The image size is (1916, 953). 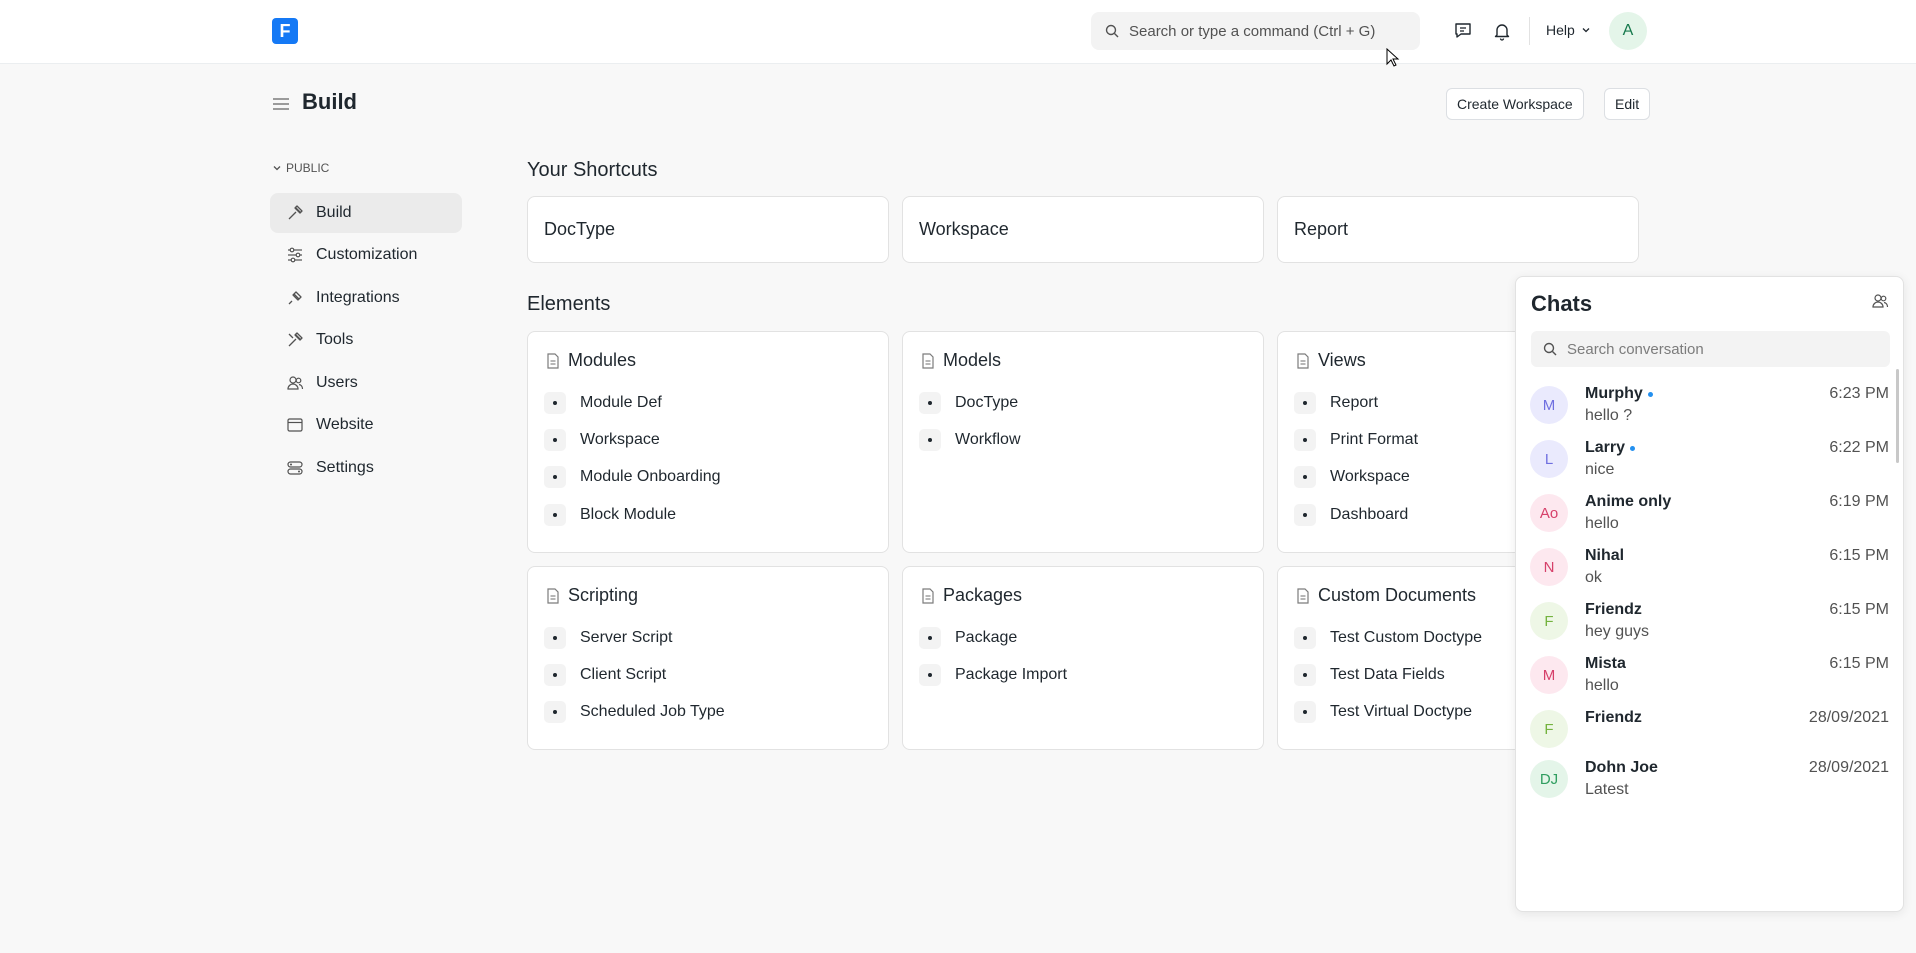 What do you see at coordinates (345, 424) in the screenshot?
I see `sidebar-item-label: Website` at bounding box center [345, 424].